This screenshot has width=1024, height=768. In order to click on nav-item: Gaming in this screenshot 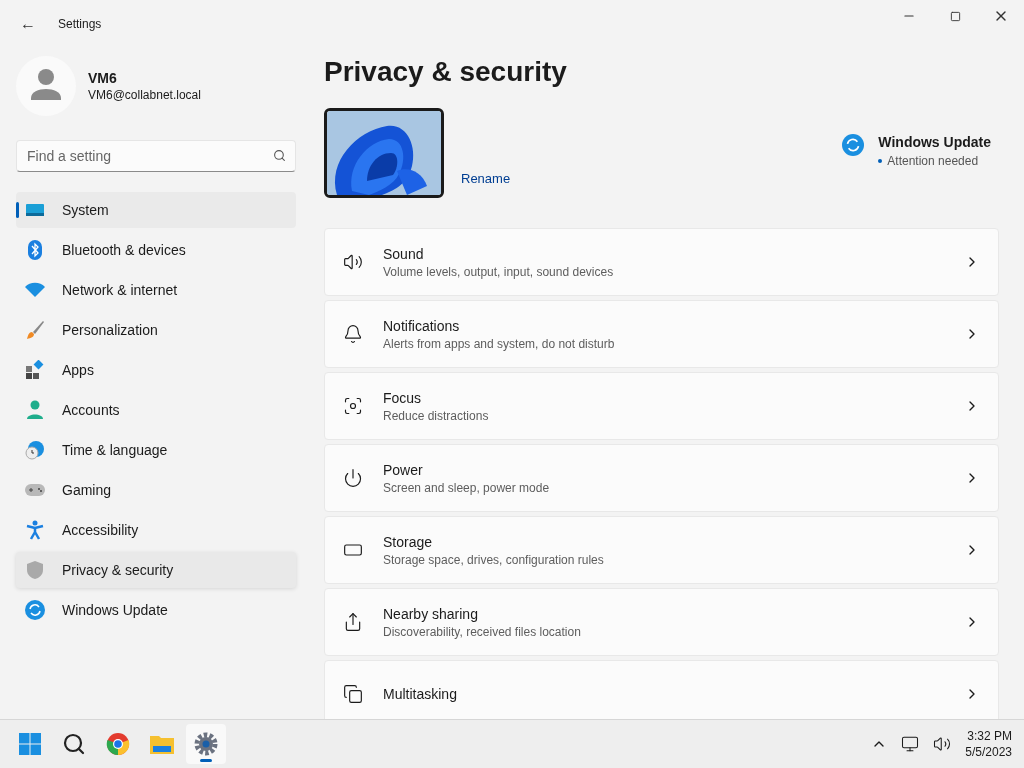, I will do `click(156, 490)`.